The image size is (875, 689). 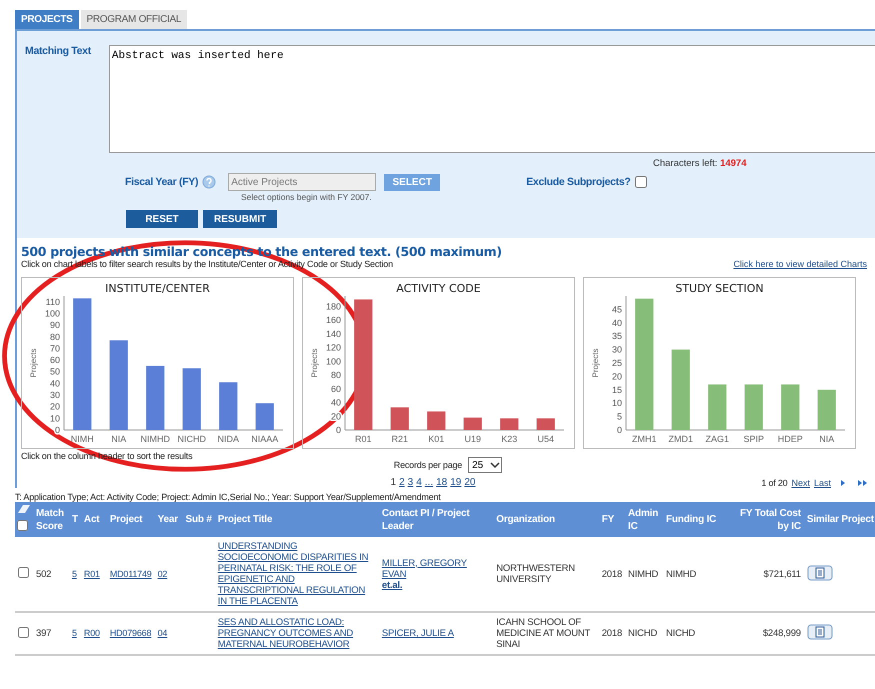 I want to click on column-header: Act, so click(x=93, y=519).